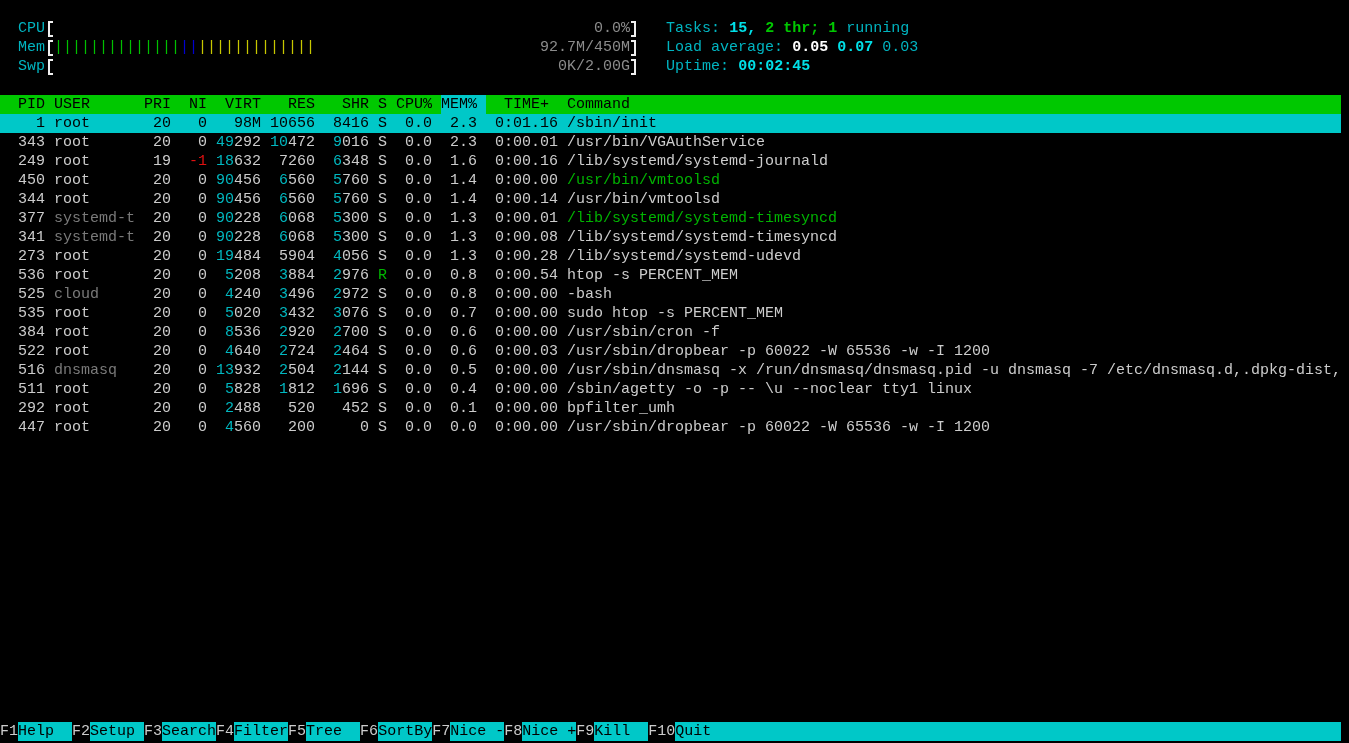  What do you see at coordinates (31, 408) in the screenshot?
I see `pid-cell: 292` at bounding box center [31, 408].